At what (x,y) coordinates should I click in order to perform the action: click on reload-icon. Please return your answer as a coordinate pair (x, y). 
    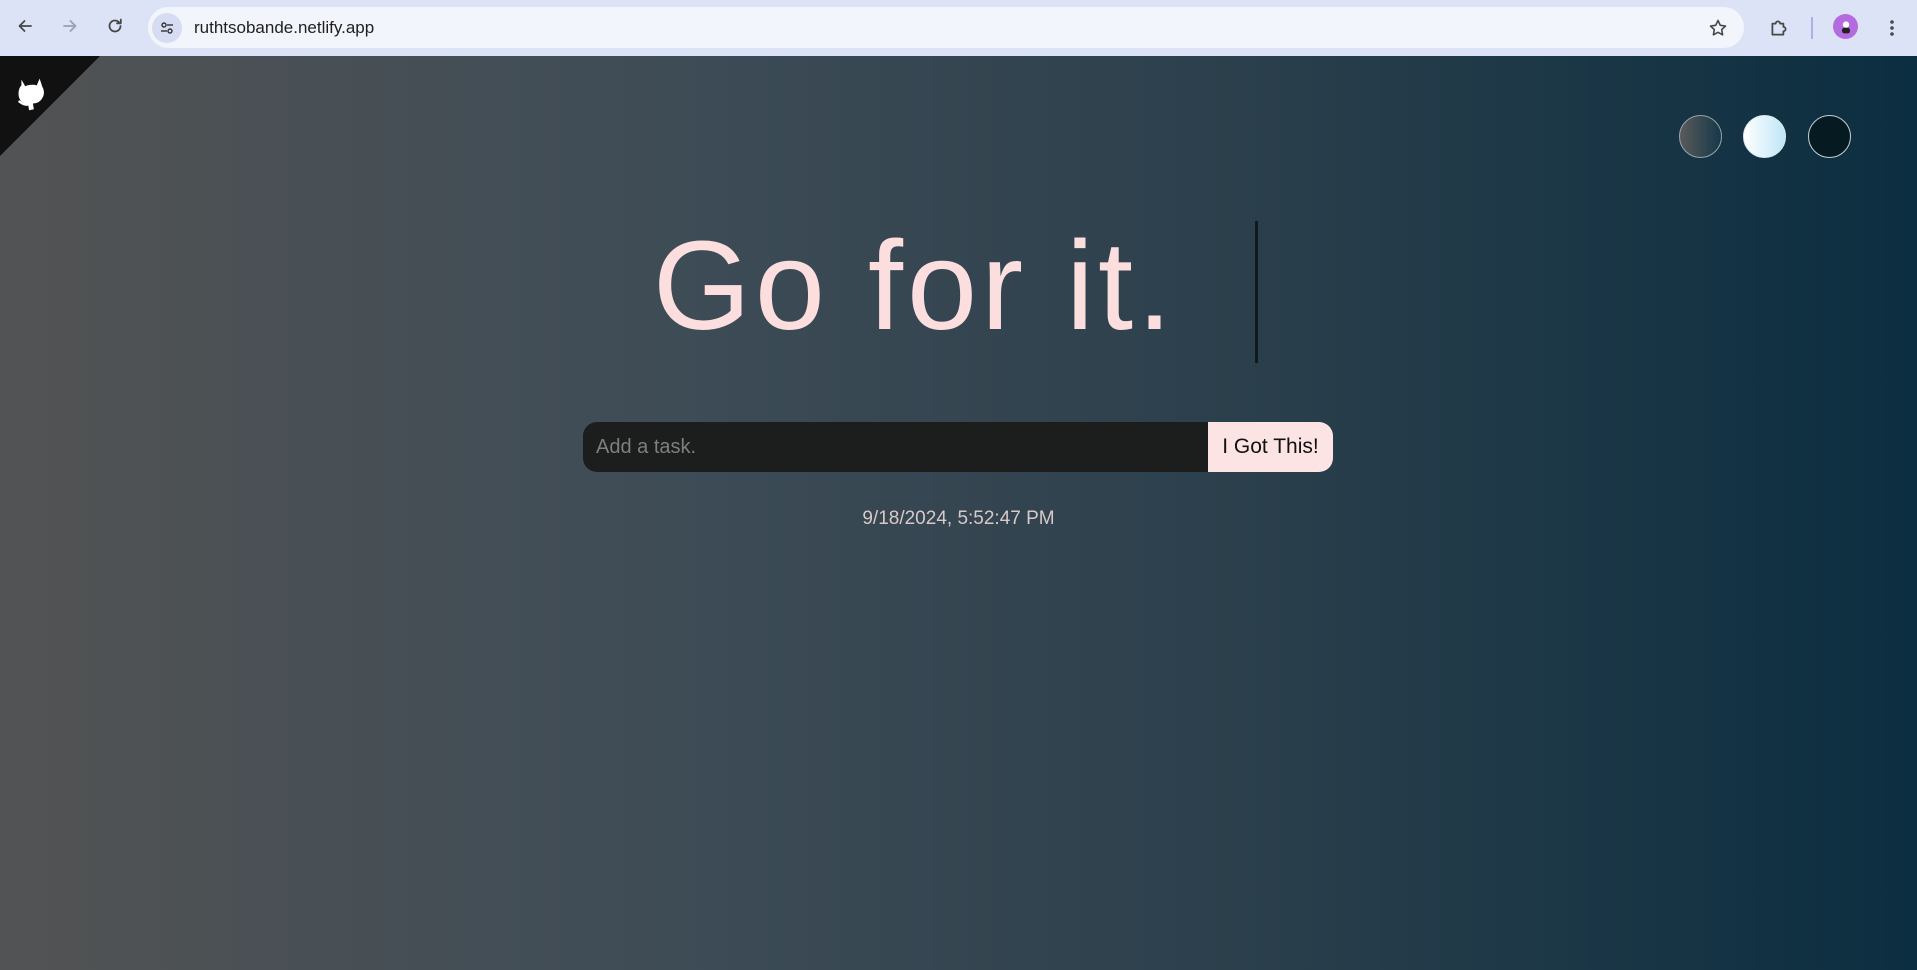
    Looking at the image, I should click on (115, 25).